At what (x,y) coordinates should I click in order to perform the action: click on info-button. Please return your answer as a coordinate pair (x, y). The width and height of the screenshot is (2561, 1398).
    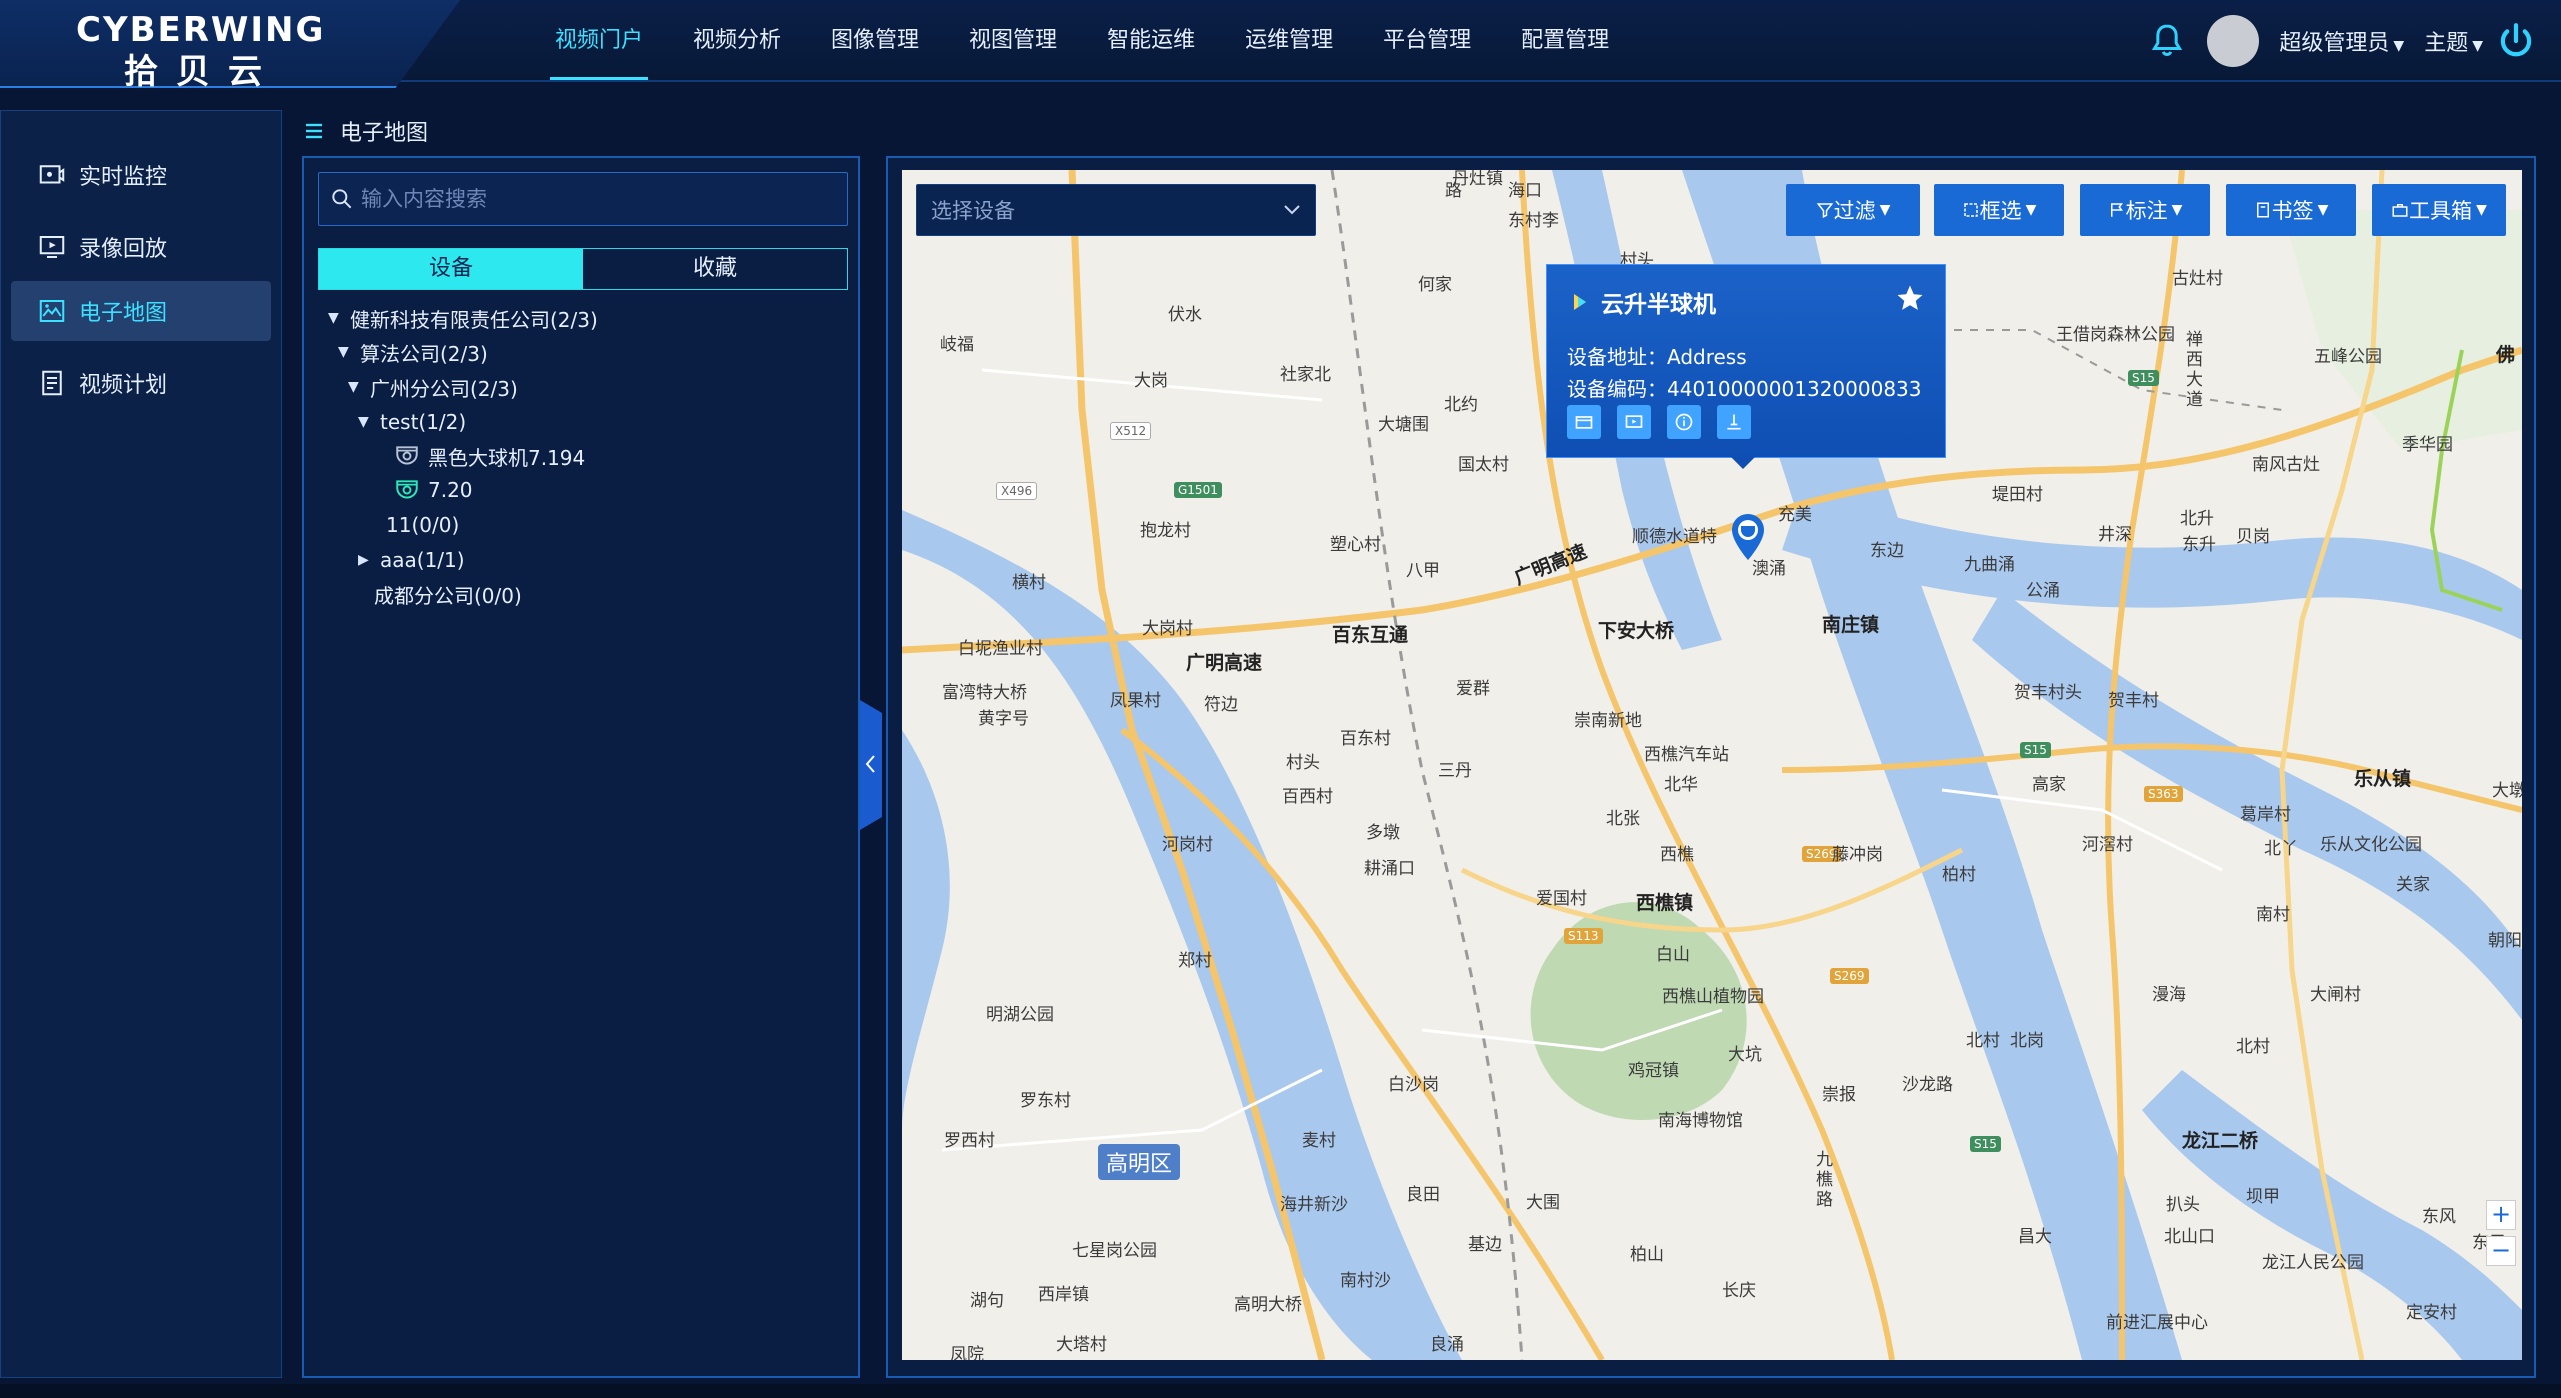
    Looking at the image, I should click on (1684, 422).